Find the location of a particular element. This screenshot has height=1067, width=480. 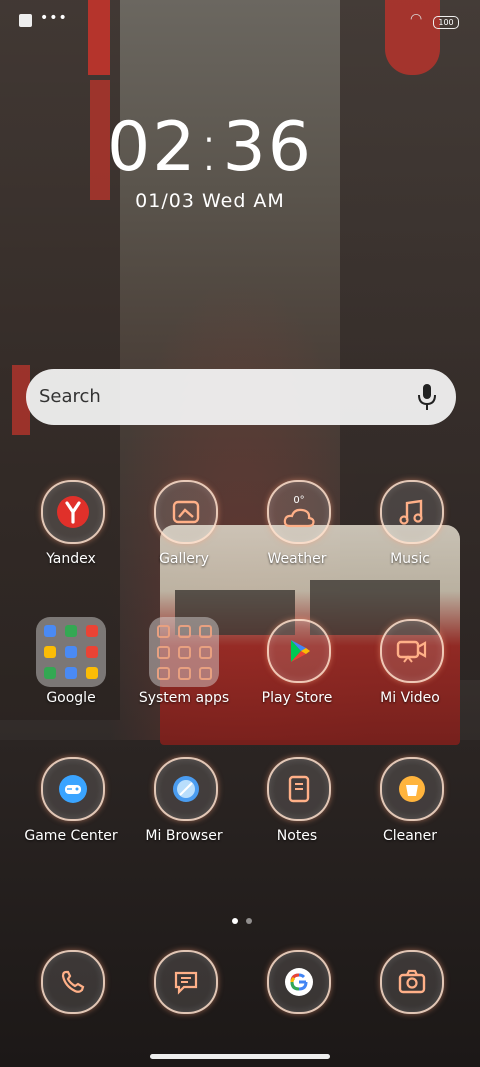

clock-hours: 02 is located at coordinates (152, 147).